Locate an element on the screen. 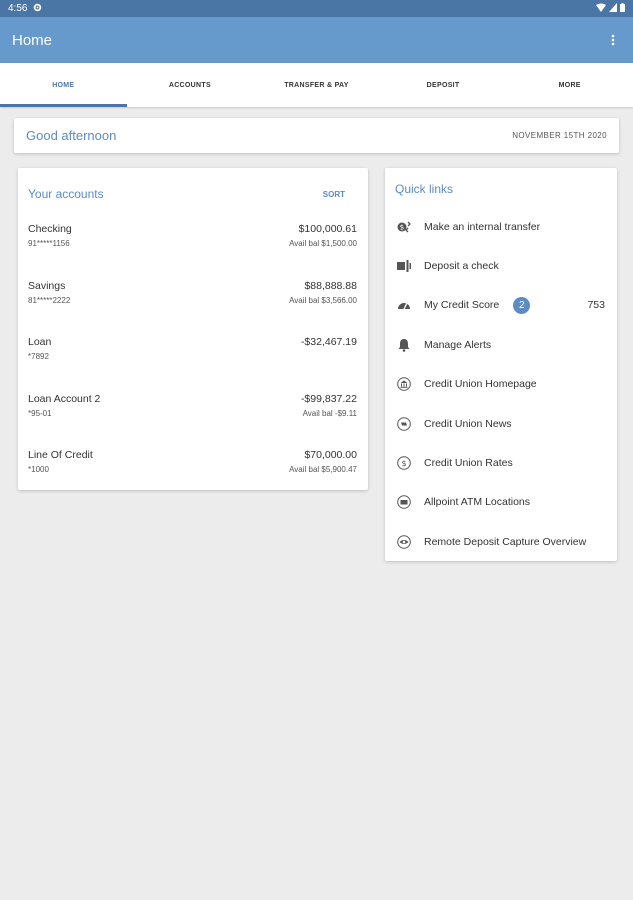  quick-link-label: Allpoint ATM Locations is located at coordinates (477, 502).